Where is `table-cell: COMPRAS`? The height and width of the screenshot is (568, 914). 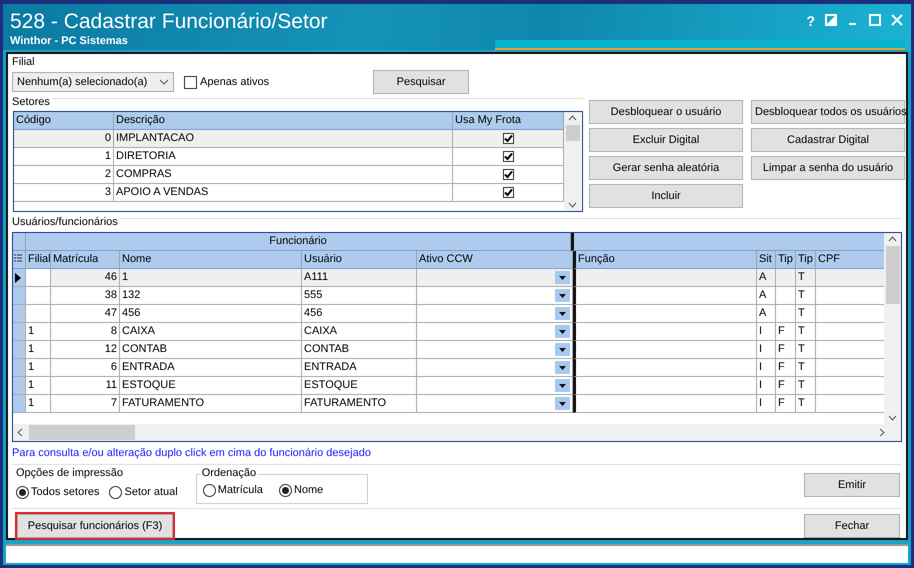 table-cell: COMPRAS is located at coordinates (283, 175).